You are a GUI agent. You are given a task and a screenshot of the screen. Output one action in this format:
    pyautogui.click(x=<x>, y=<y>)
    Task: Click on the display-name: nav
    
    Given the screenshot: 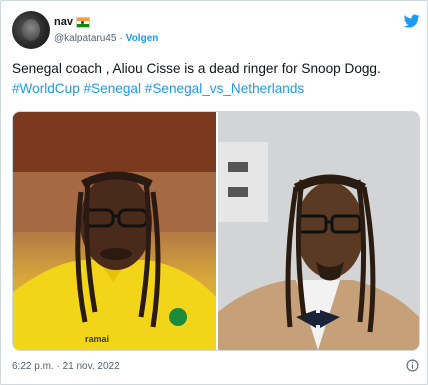 What is the action you would take?
    pyautogui.click(x=63, y=22)
    